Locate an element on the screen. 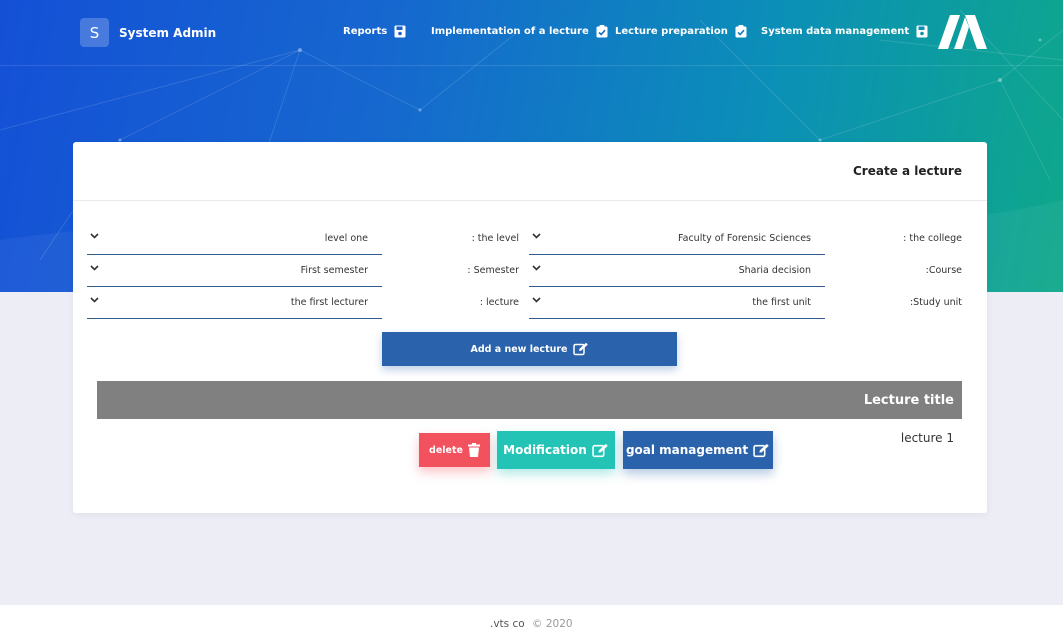  footer-company: .vts co is located at coordinates (507, 624).